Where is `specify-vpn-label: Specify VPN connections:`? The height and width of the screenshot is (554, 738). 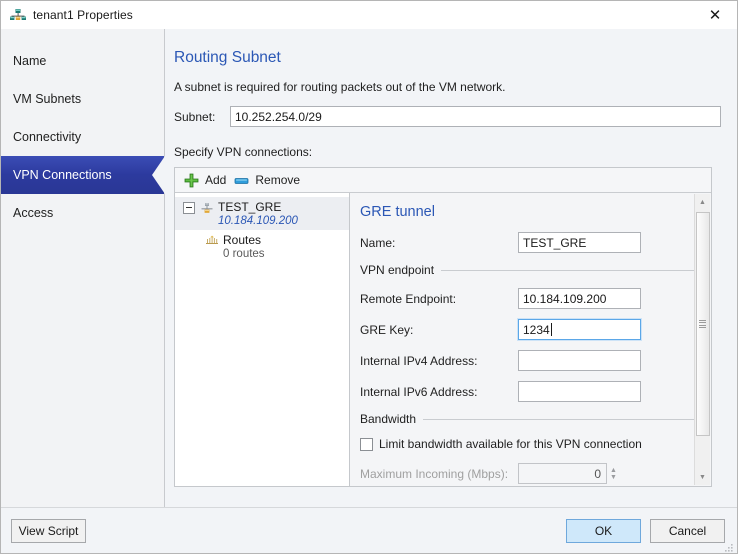
specify-vpn-label: Specify VPN connections: is located at coordinates (243, 152).